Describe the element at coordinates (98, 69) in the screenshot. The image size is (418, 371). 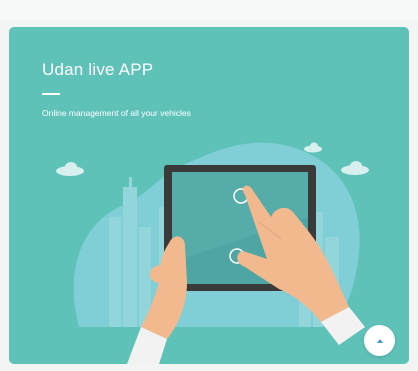
I see `card-title: Udan live APP` at that location.